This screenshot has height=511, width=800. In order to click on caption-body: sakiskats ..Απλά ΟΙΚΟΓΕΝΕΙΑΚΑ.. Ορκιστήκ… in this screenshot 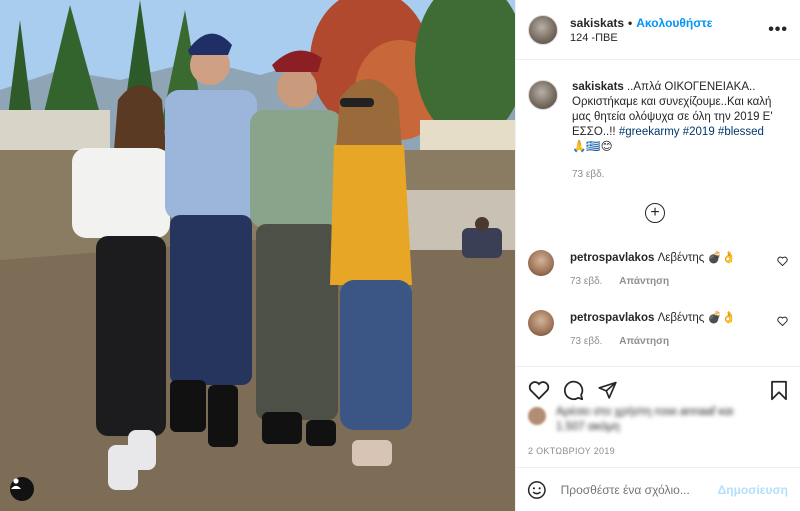, I will do `click(674, 131)`.